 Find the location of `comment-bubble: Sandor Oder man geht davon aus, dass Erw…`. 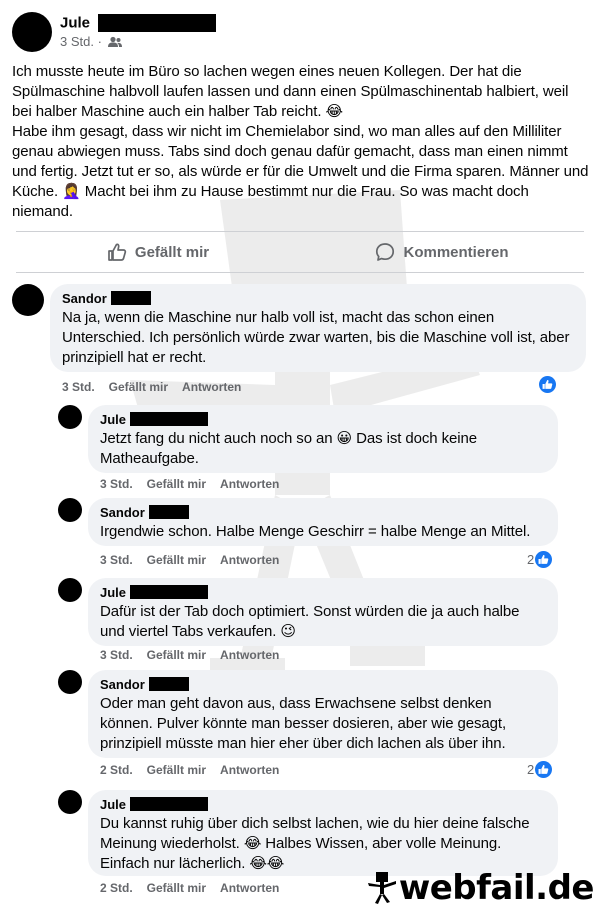

comment-bubble: Sandor Oder man geht davon aus, dass Erw… is located at coordinates (323, 714).